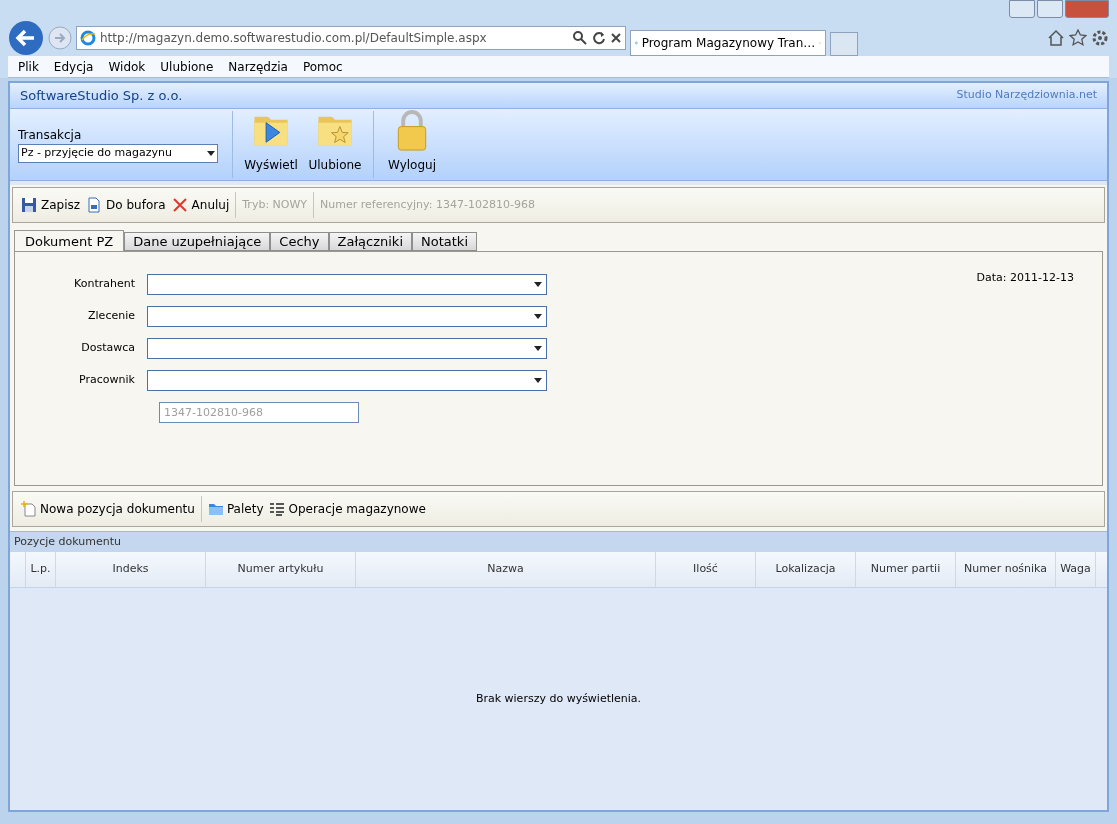 Image resolution: width=1117 pixels, height=824 pixels. What do you see at coordinates (104, 283) in the screenshot?
I see `field-label: Kontrahent` at bounding box center [104, 283].